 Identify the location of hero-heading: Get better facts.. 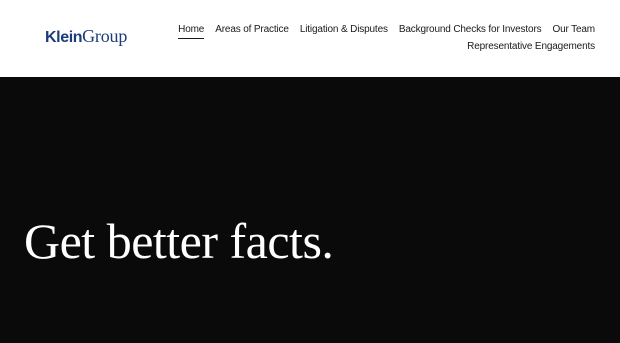
(179, 241).